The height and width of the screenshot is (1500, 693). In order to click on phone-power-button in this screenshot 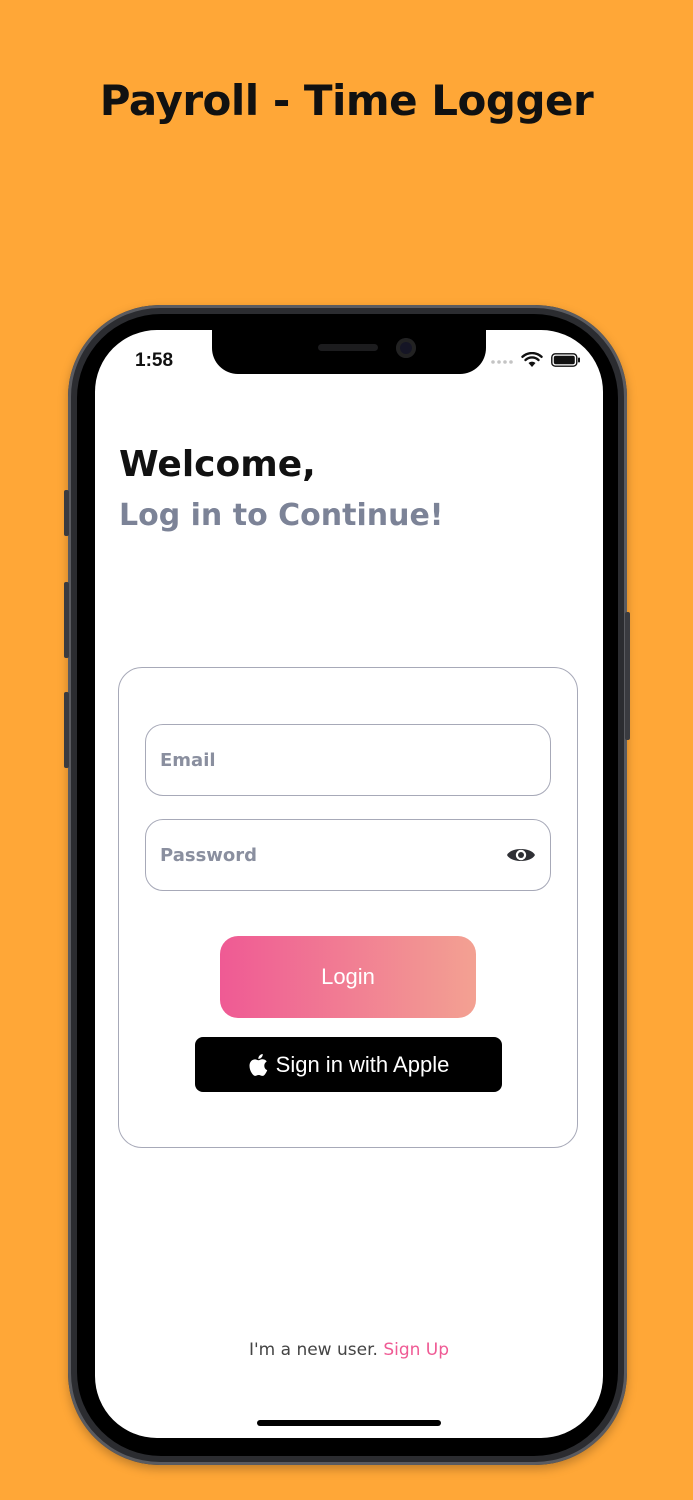, I will do `click(627, 676)`.